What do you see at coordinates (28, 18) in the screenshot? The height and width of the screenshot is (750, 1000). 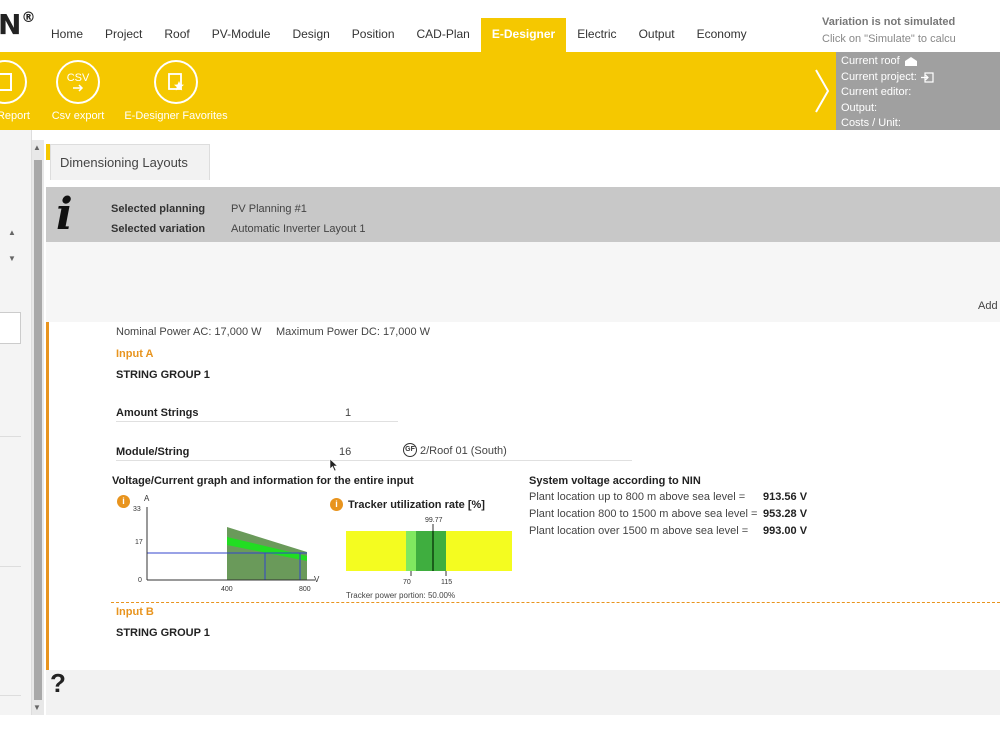 I see `logo-registered-mark: ®` at bounding box center [28, 18].